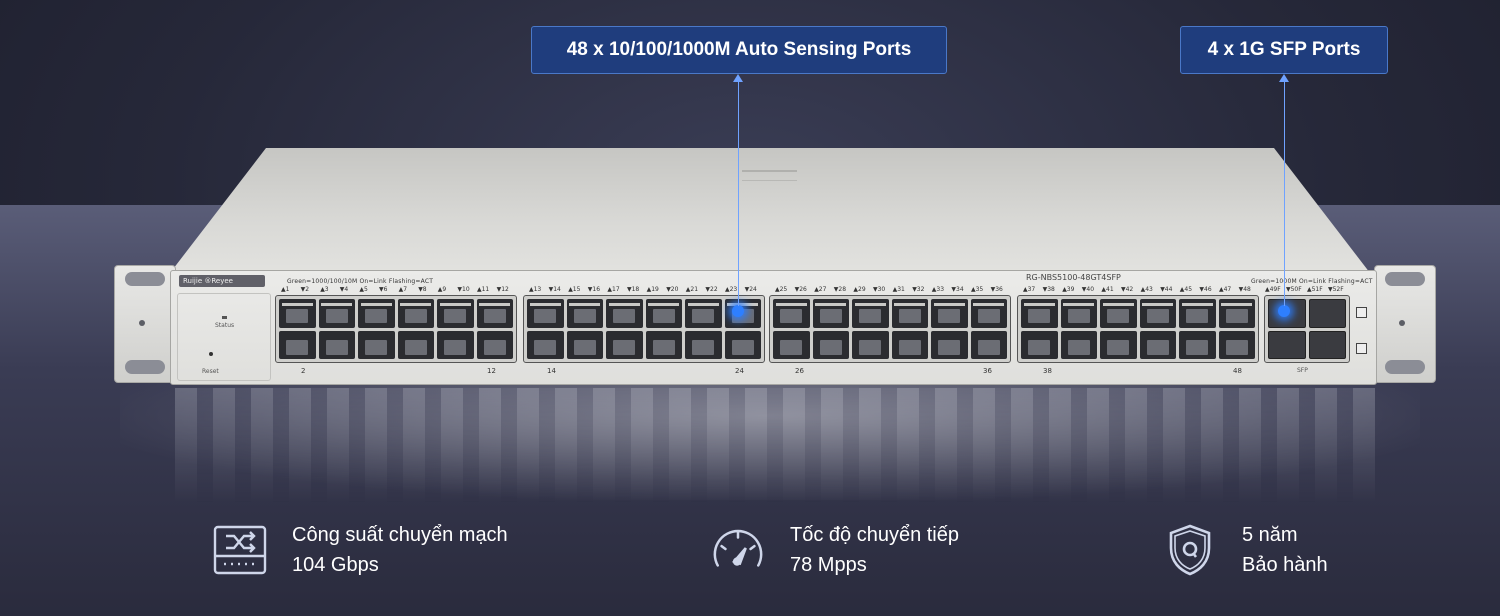  What do you see at coordinates (1237, 371) in the screenshot?
I see `bottom-number: 48` at bounding box center [1237, 371].